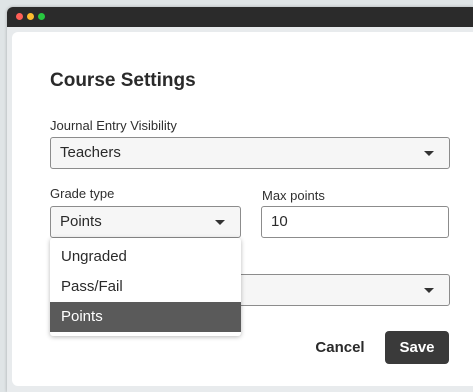 This screenshot has height=392, width=473. I want to click on max-points-value: 10, so click(279, 221).